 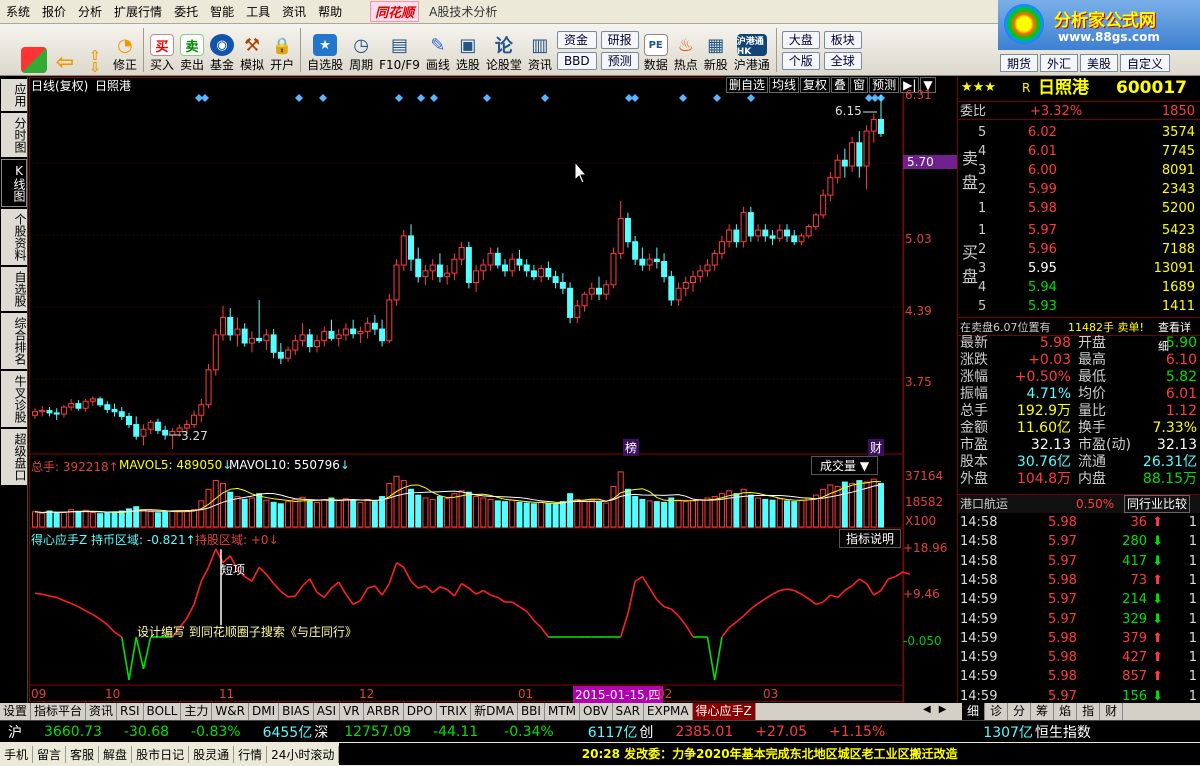 I want to click on indicator-tab: DPO, so click(x=420, y=711).